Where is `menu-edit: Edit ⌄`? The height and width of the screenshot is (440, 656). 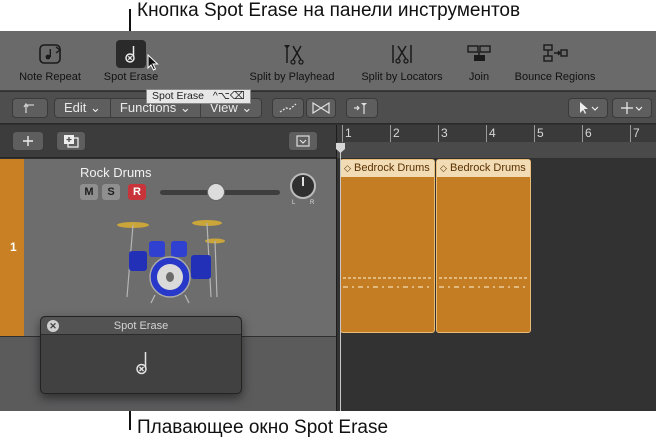 menu-edit: Edit ⌄ is located at coordinates (83, 108).